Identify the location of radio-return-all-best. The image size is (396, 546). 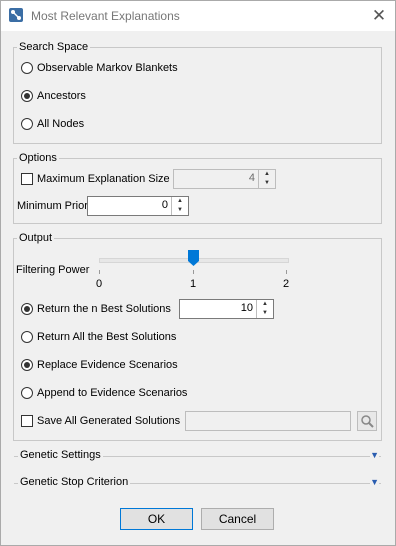
(27, 337).